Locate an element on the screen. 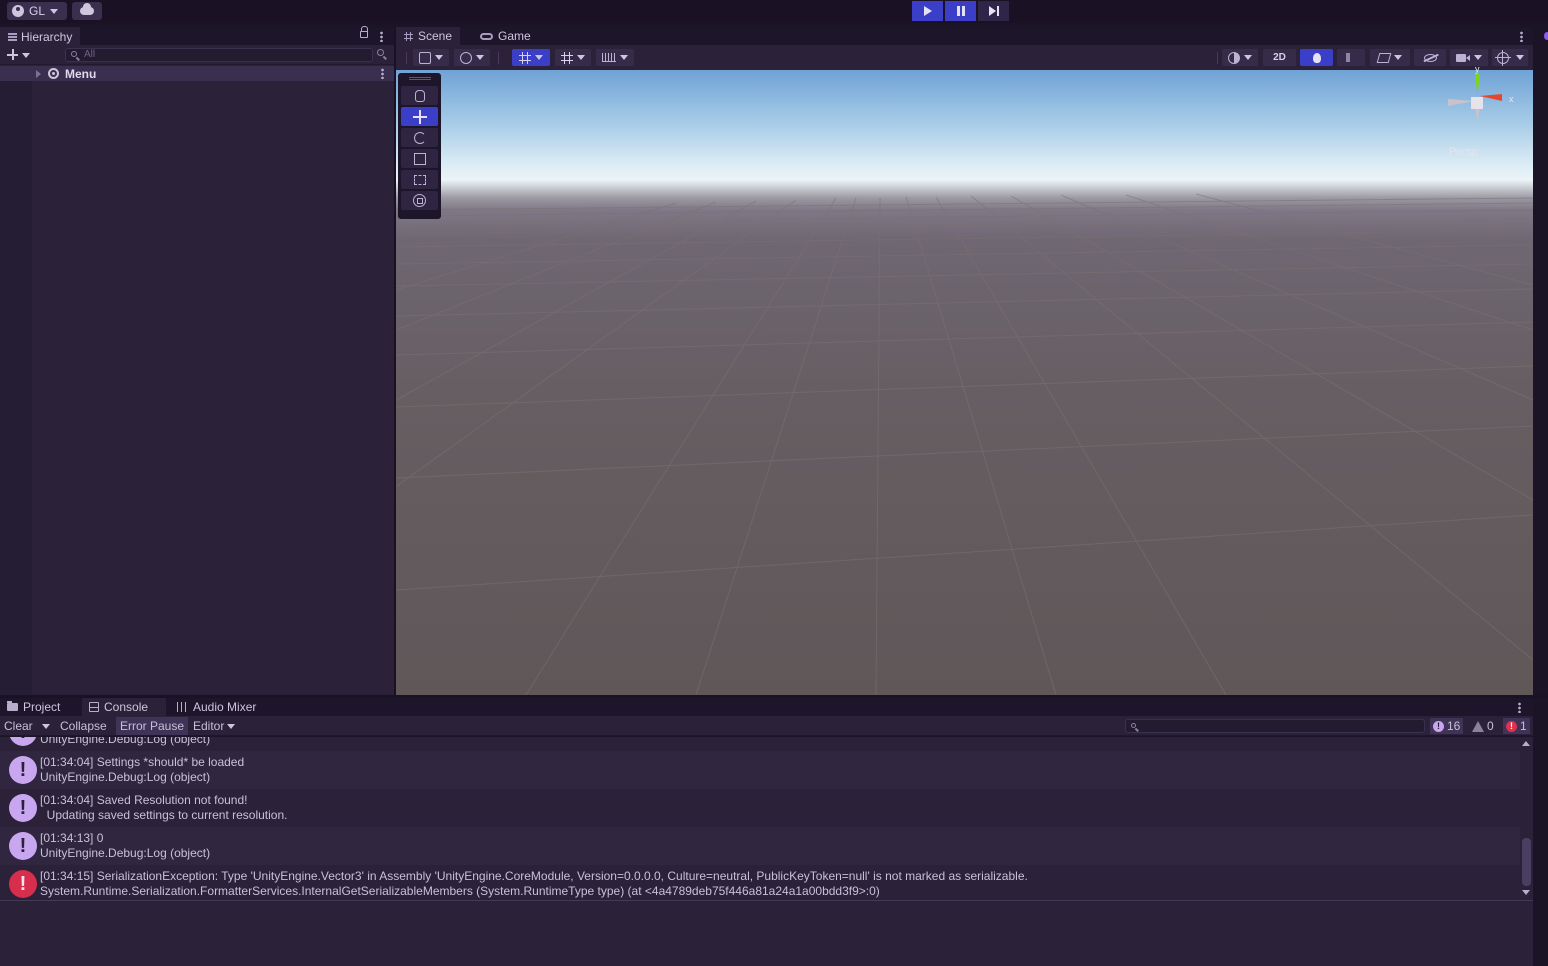  move-tool-button is located at coordinates (419, 116).